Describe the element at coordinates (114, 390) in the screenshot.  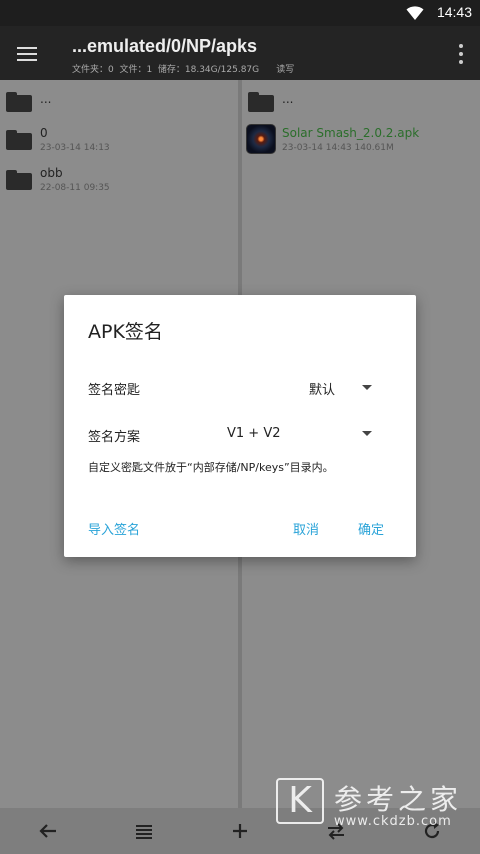
I see `sign-key-label: 签名密匙` at that location.